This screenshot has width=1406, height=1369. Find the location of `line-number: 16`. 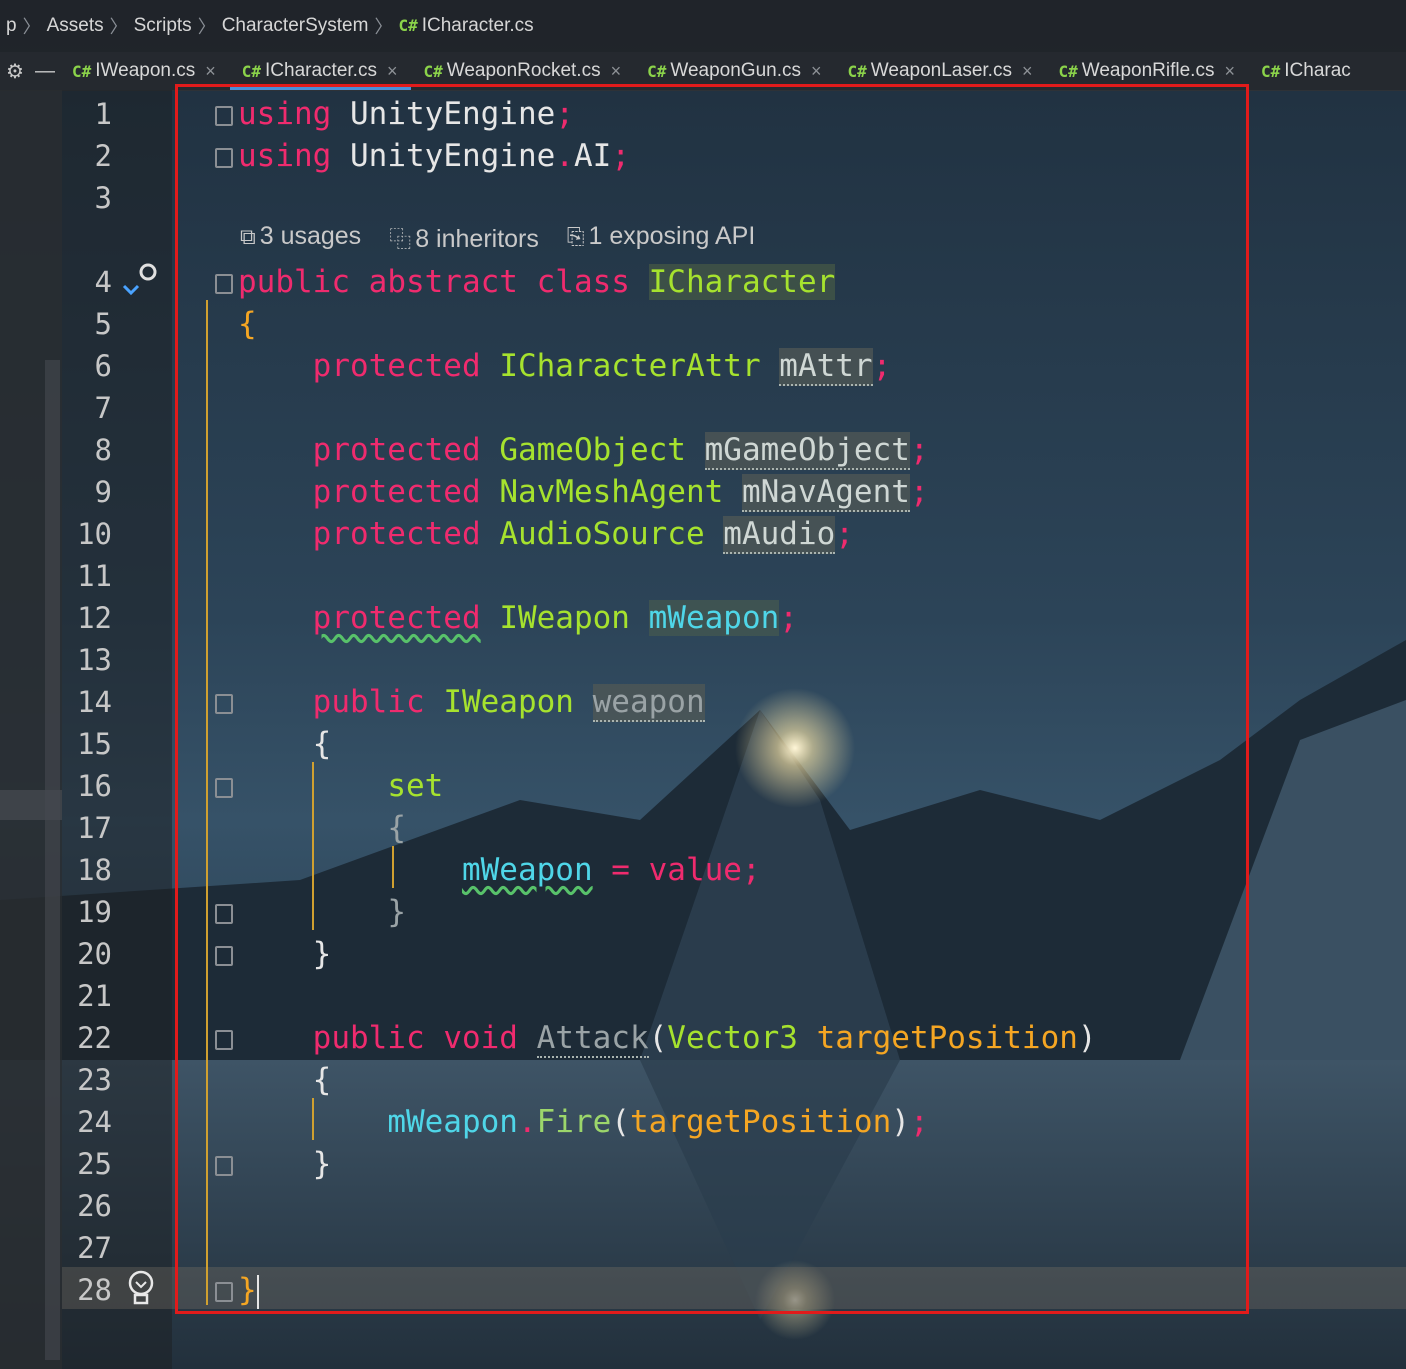

line-number: 16 is located at coordinates (94, 786).